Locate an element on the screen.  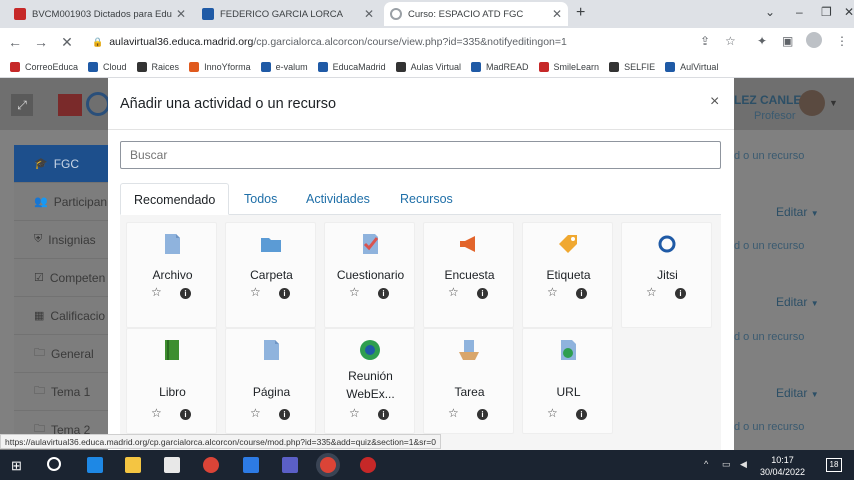
nav-item: ⛨ Insignias is located at coordinates (62, 240).